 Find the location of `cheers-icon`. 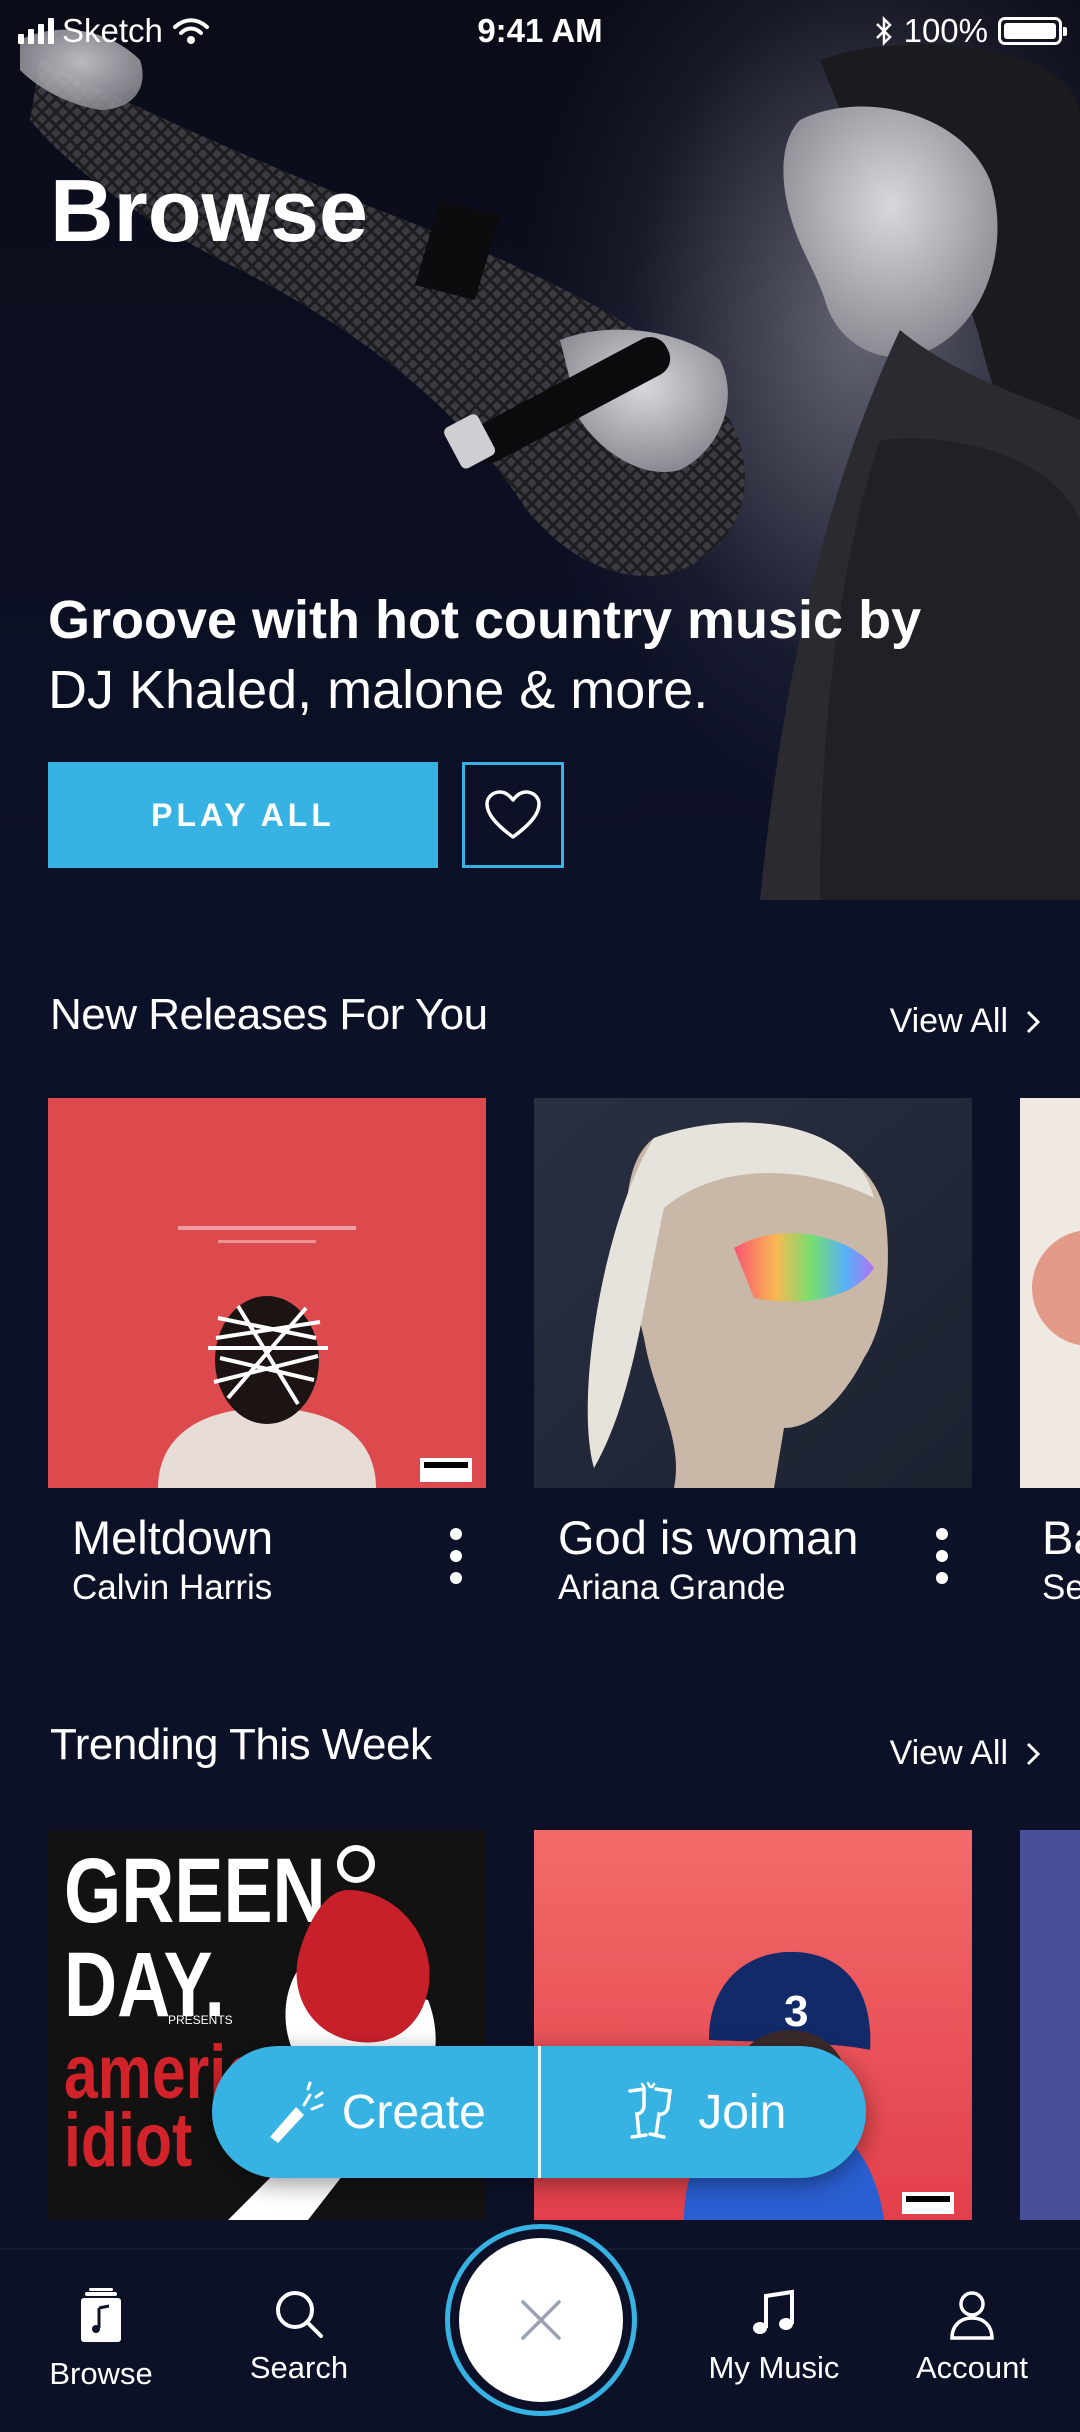

cheers-icon is located at coordinates (650, 2110).